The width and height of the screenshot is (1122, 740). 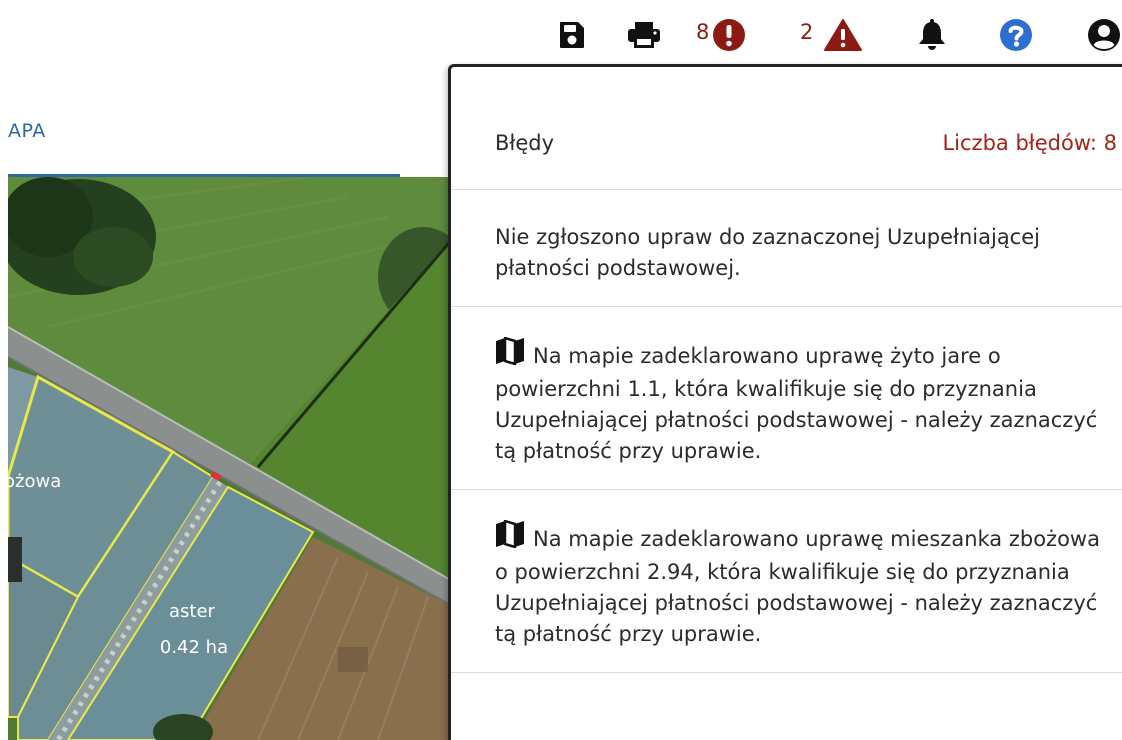 I want to click on question-circle-icon, so click(x=1016, y=35).